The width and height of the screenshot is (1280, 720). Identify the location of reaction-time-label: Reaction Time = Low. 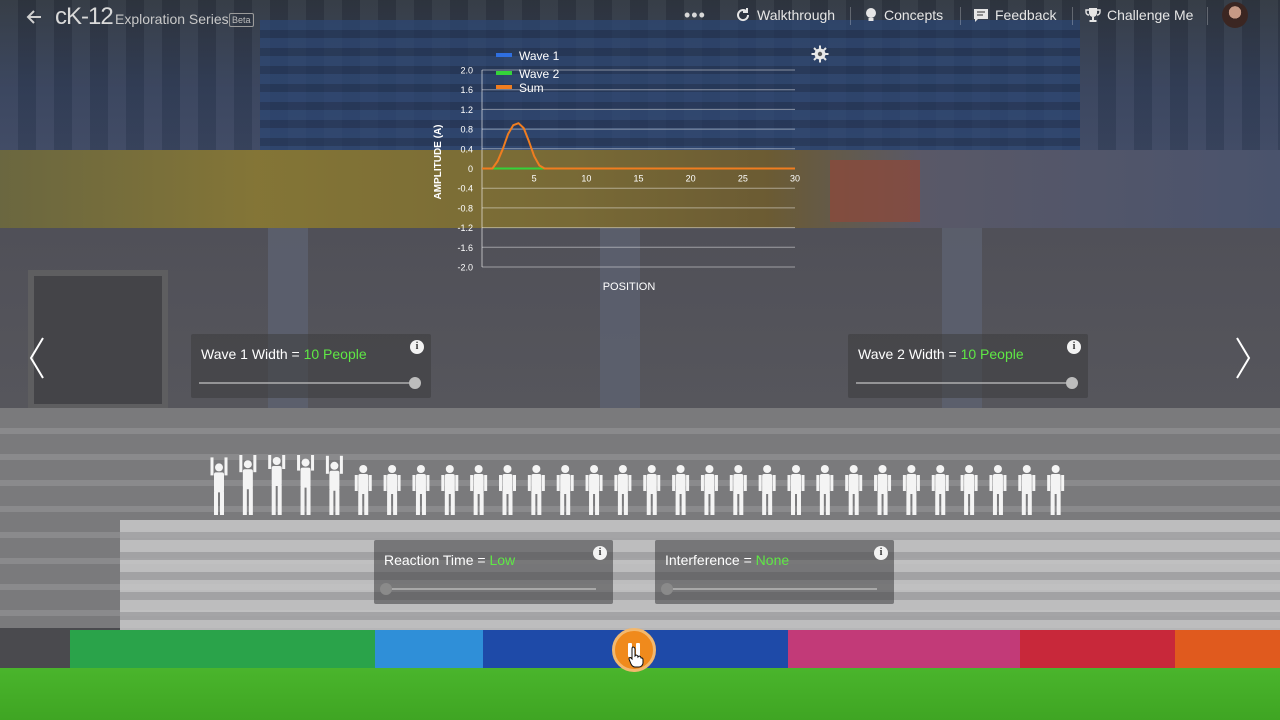
(449, 560).